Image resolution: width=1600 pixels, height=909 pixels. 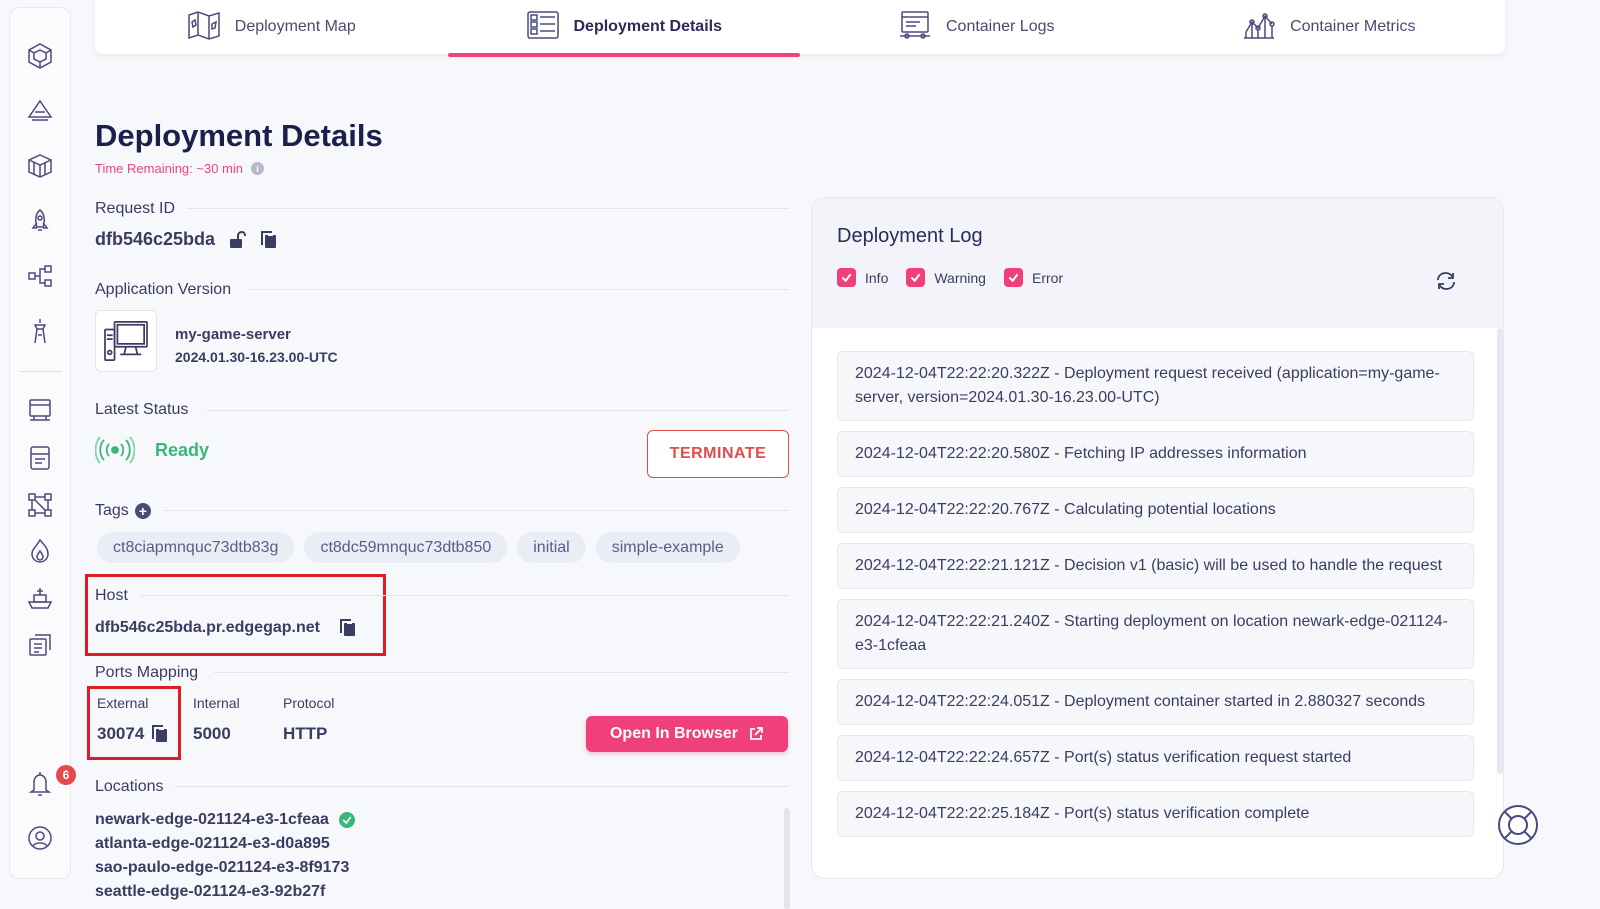 I want to click on tab-deployment-map: Deployment Map, so click(x=271, y=27).